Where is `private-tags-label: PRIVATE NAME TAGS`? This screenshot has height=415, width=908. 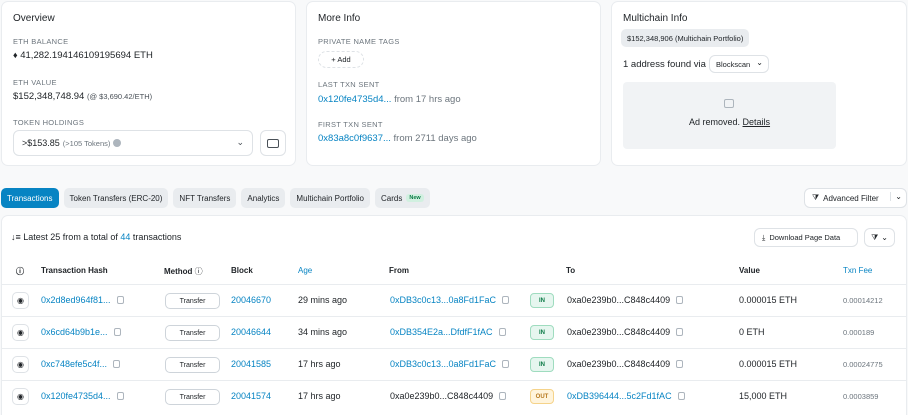 private-tags-label: PRIVATE NAME TAGS is located at coordinates (359, 41).